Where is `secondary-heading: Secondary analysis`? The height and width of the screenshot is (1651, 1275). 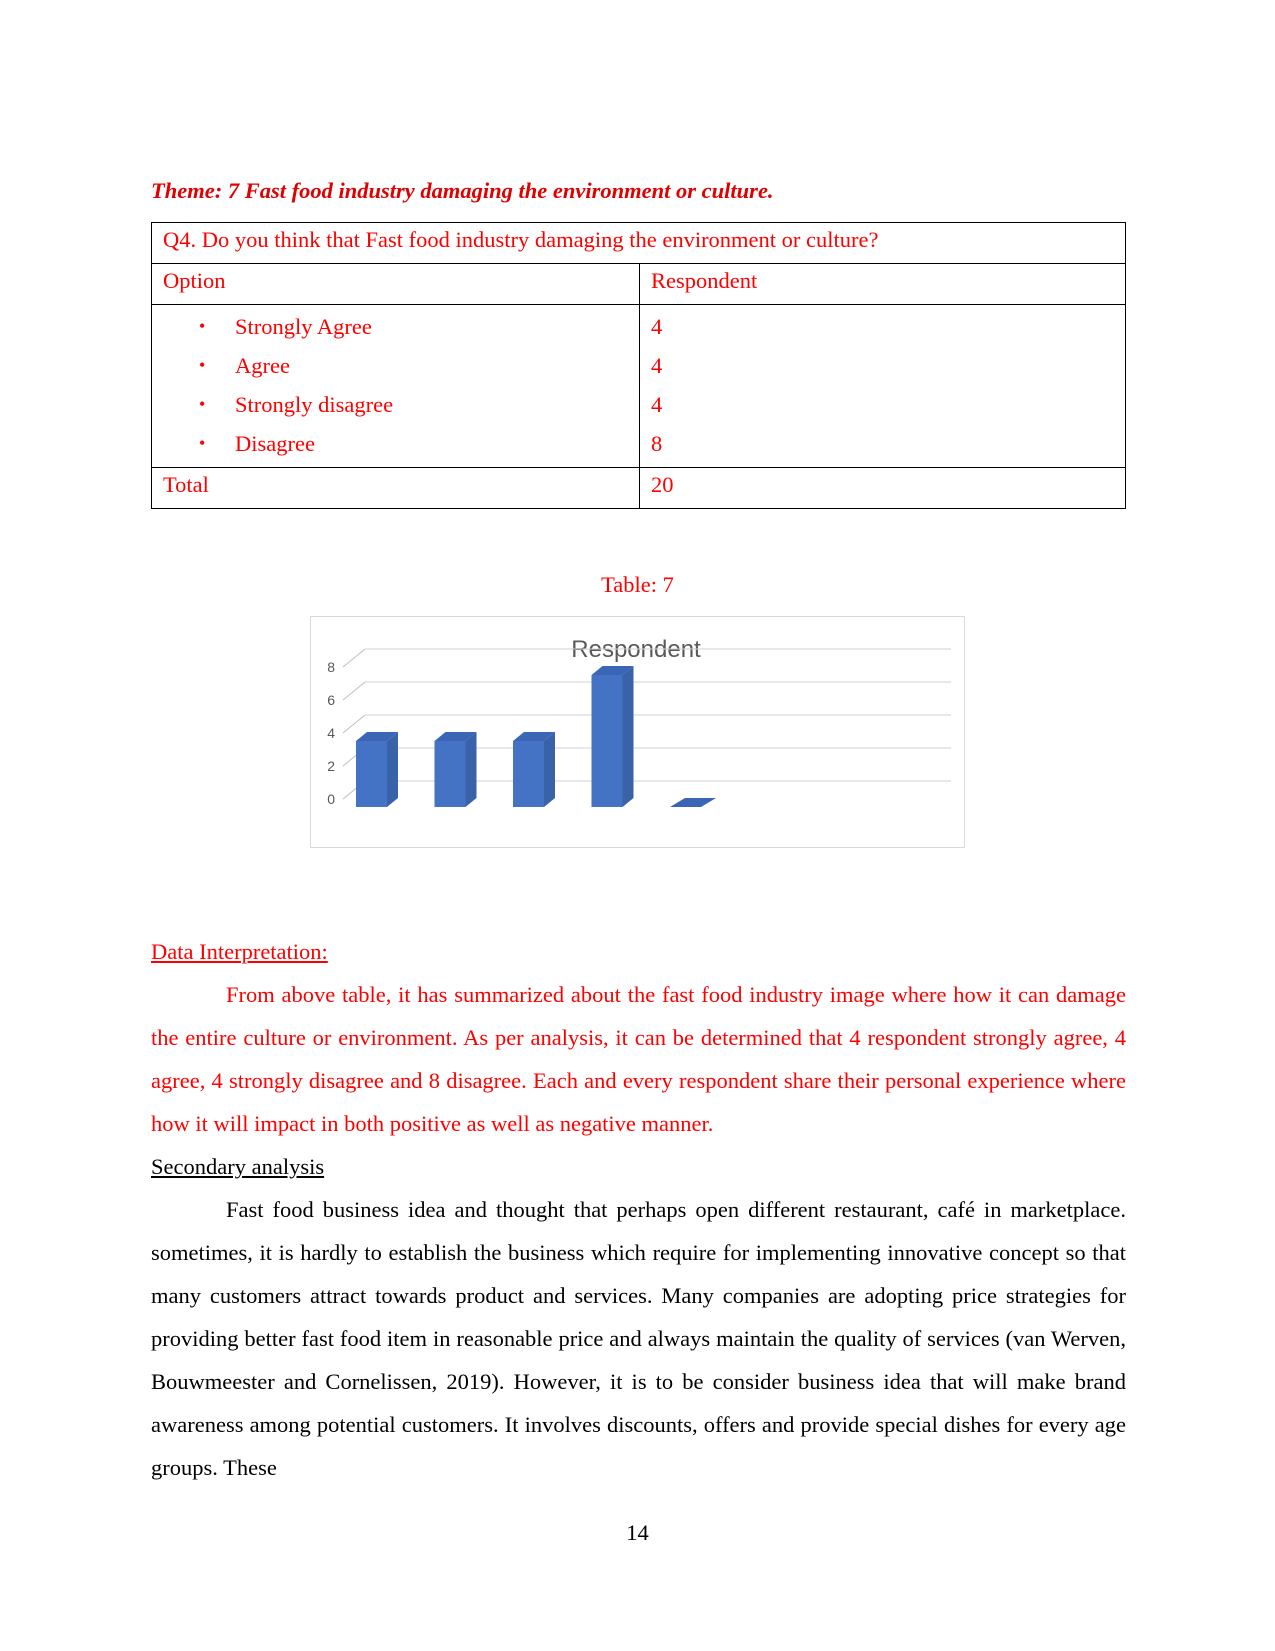
secondary-heading: Secondary analysis is located at coordinates (238, 1166).